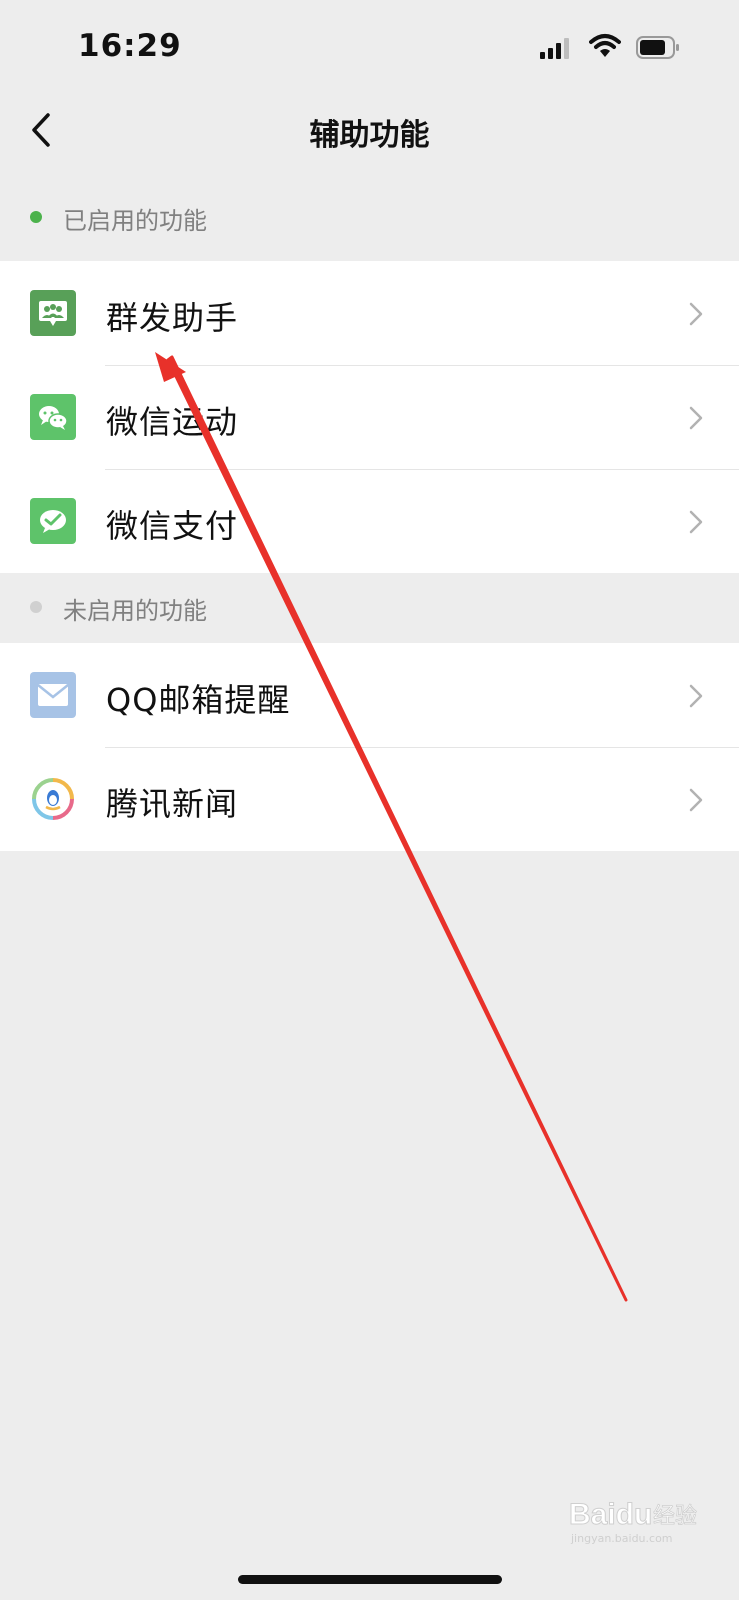 Image resolution: width=739 pixels, height=1600 pixels. What do you see at coordinates (605, 48) in the screenshot?
I see `wifi-icon` at bounding box center [605, 48].